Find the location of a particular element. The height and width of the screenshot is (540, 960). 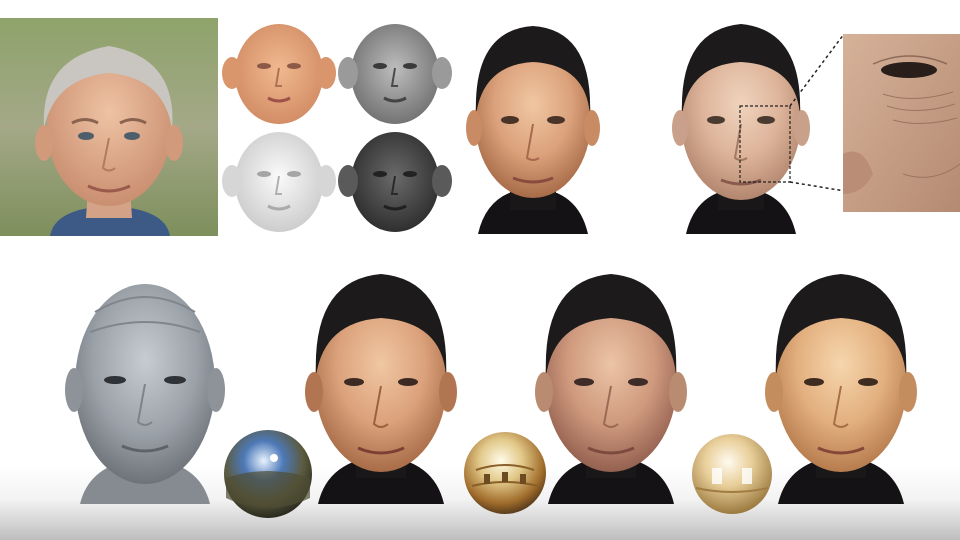

relit-render-outdoor is located at coordinates (381, 387).